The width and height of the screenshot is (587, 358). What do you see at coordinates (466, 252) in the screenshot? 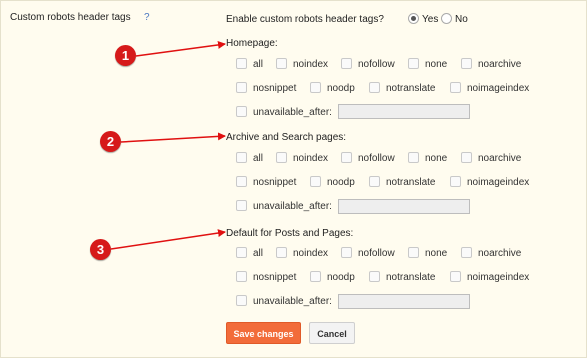
I see `checkbox-posts-noarchive` at bounding box center [466, 252].